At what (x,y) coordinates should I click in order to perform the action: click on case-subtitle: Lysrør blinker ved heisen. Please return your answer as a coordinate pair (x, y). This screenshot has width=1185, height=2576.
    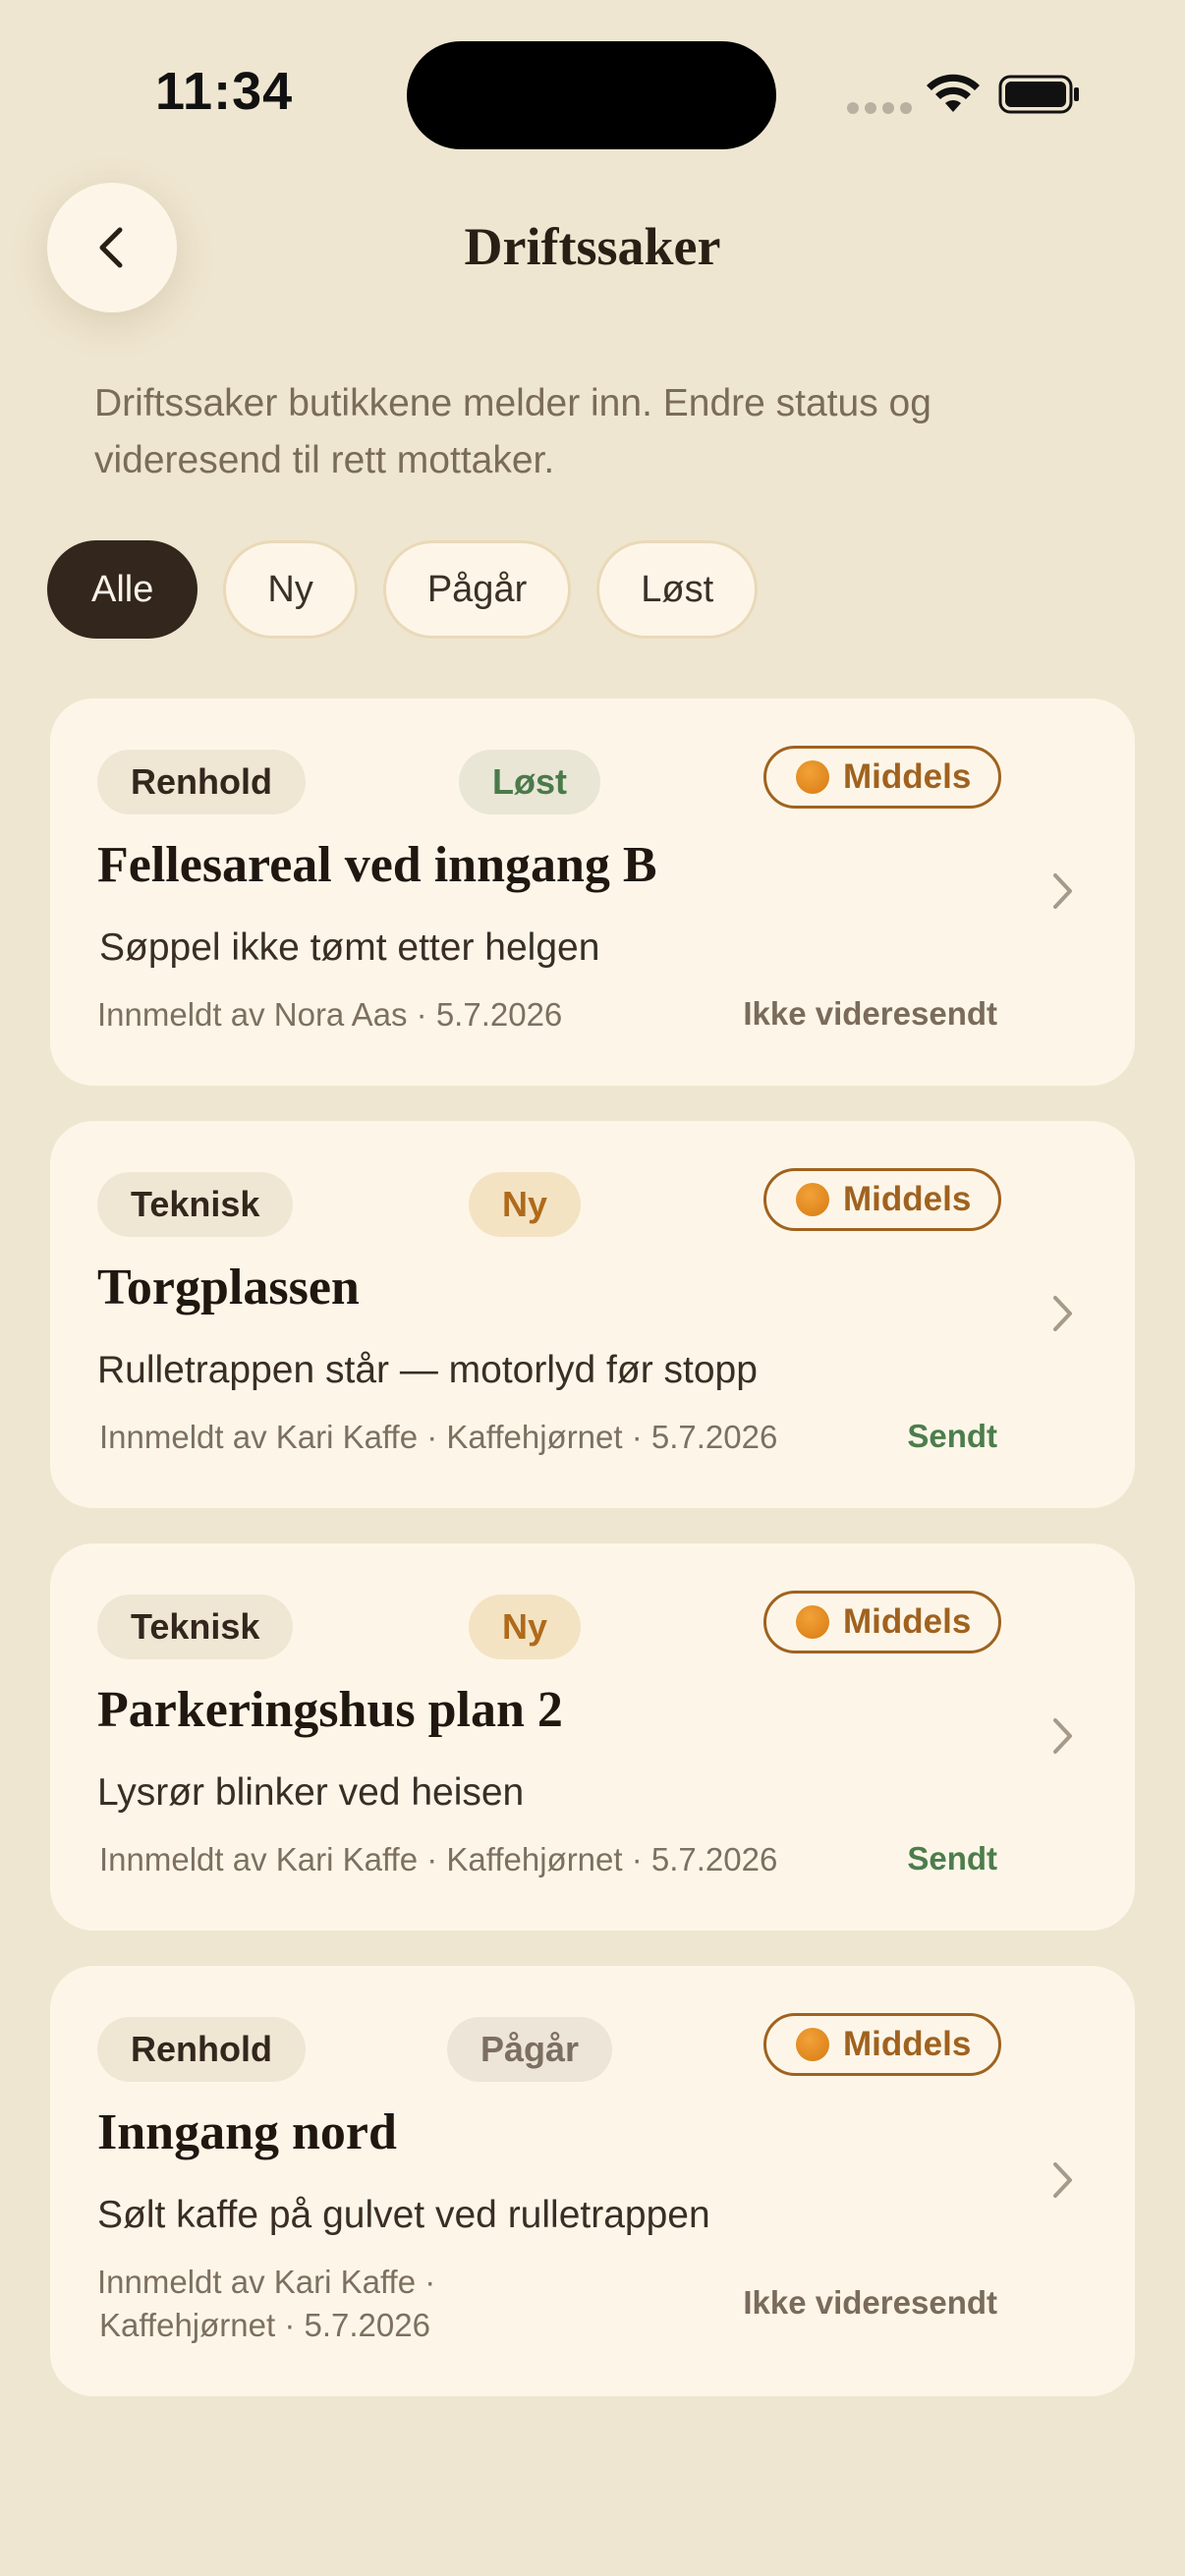
    Looking at the image, I should click on (311, 1792).